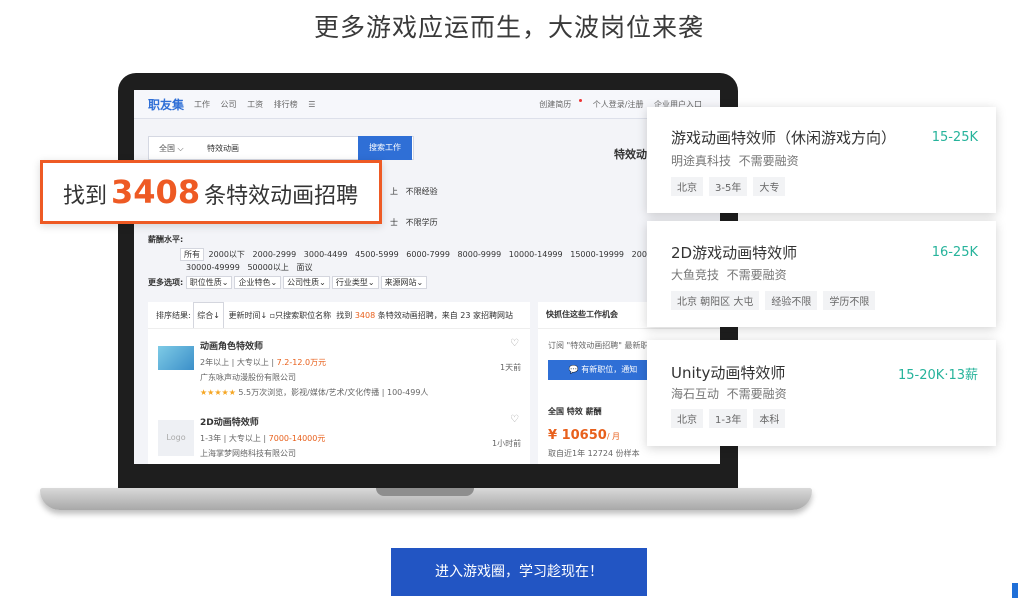  Describe the element at coordinates (248, 315) in the screenshot. I see `sort-time: 更新时间↓` at that location.